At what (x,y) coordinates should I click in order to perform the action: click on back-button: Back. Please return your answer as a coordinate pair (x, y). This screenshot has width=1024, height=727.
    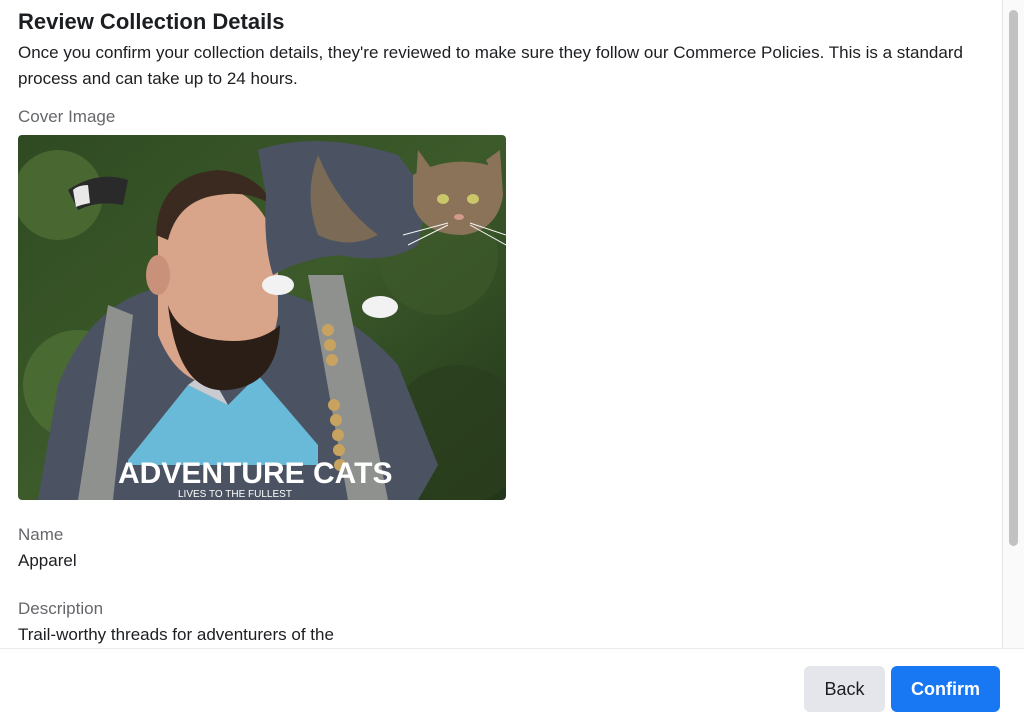
    Looking at the image, I should click on (844, 689).